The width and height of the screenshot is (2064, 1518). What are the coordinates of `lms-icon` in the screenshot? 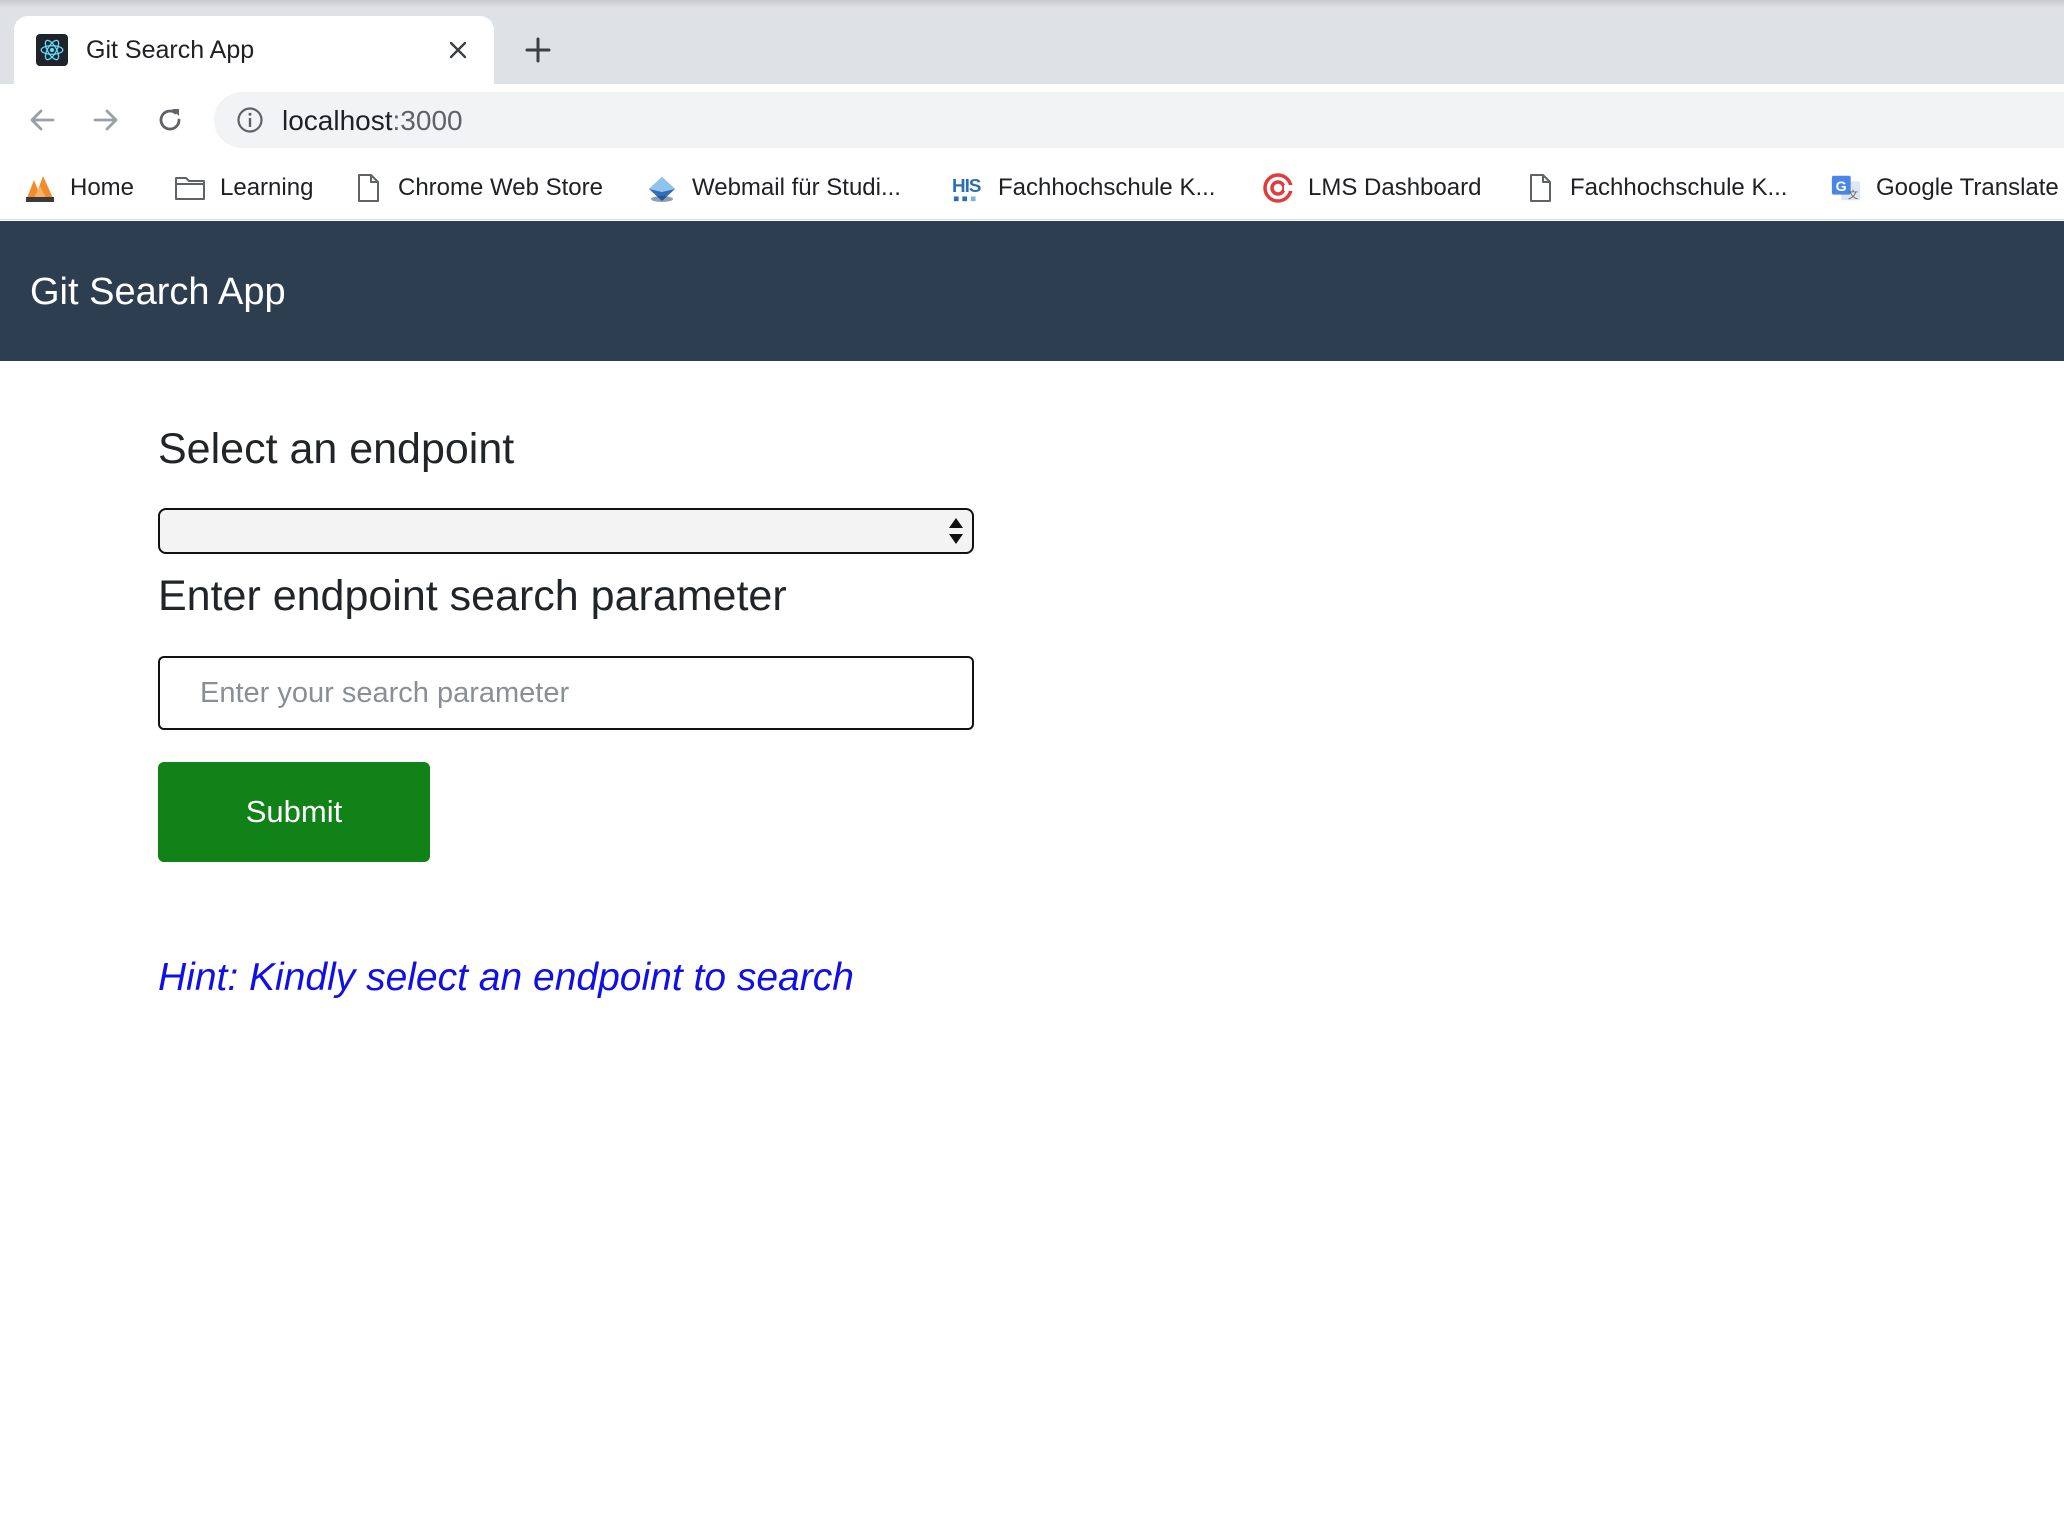 It's located at (1278, 188).